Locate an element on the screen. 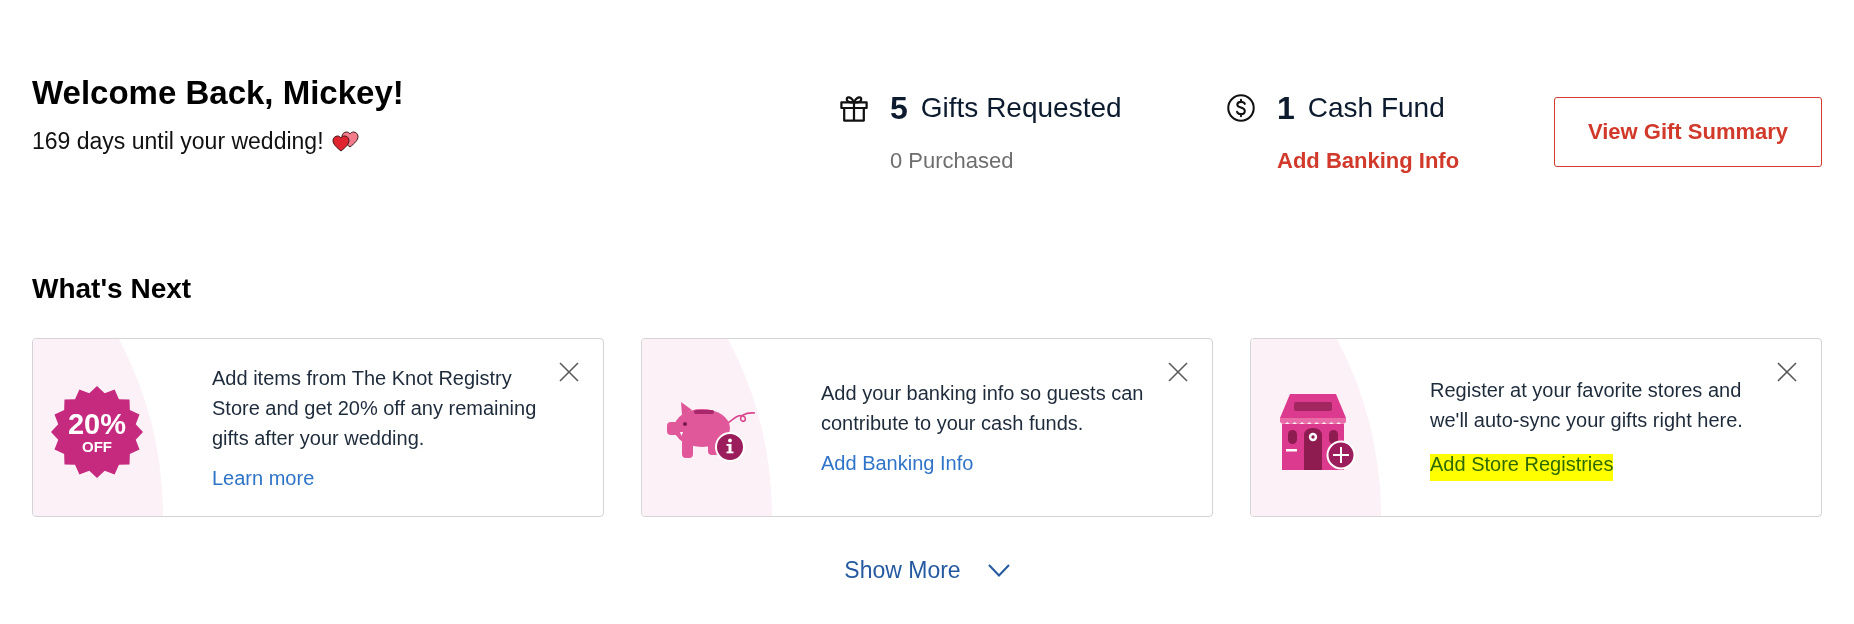 Image resolution: width=1854 pixels, height=624 pixels. card-text: Register at your favorite stores and we'll auto-sync your gifts right here. is located at coordinates (1587, 405).